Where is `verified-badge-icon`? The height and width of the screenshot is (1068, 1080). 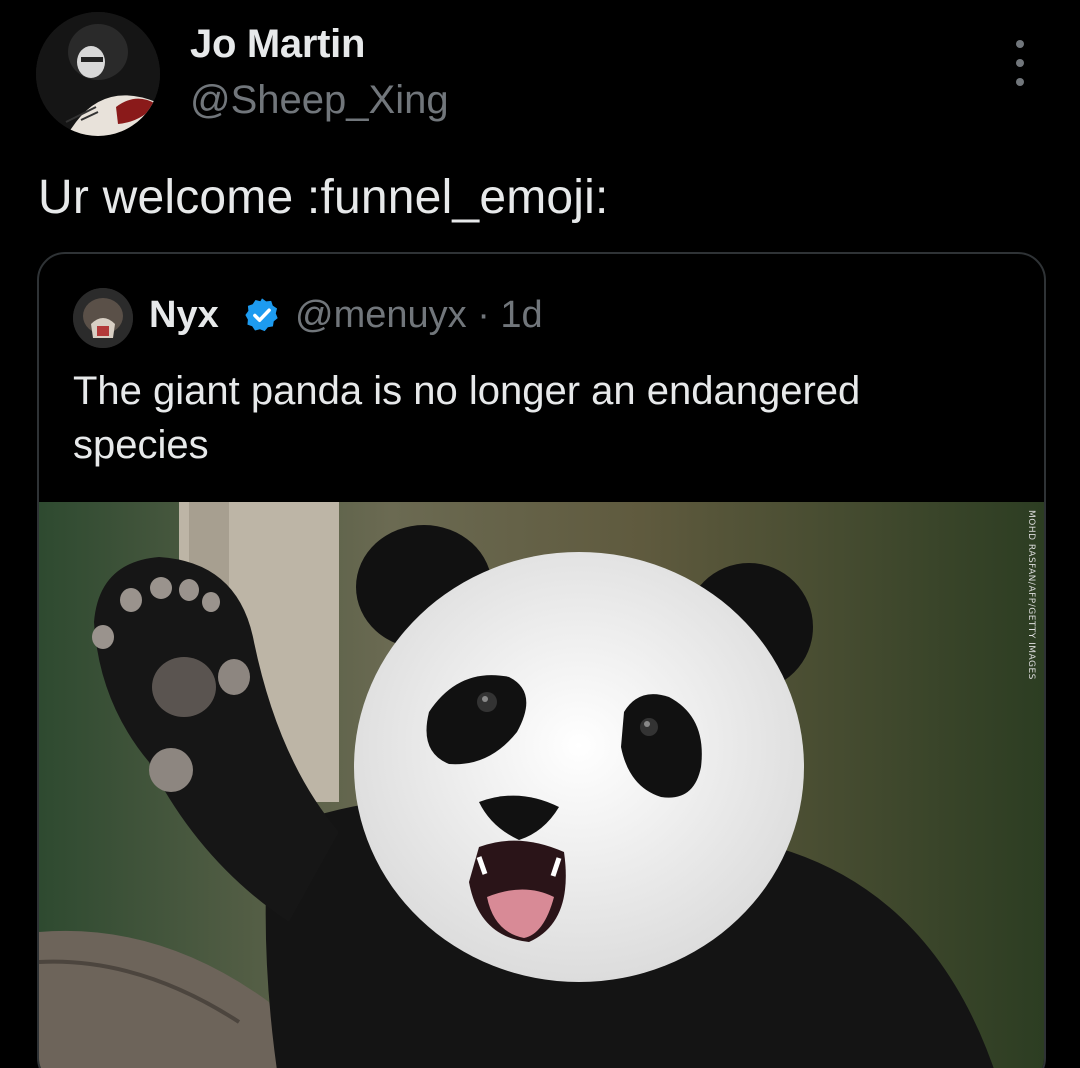
verified-badge-icon is located at coordinates (261, 315).